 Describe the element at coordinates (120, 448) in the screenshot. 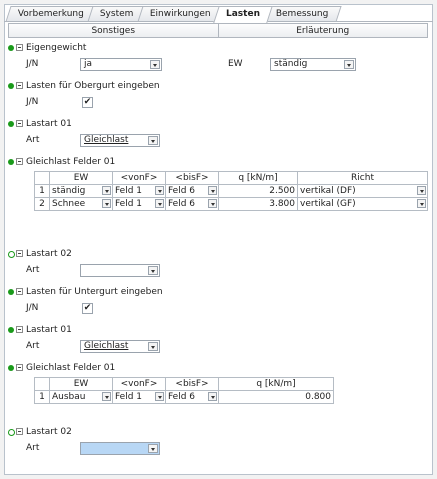

I see `art-dropdown-selected` at that location.